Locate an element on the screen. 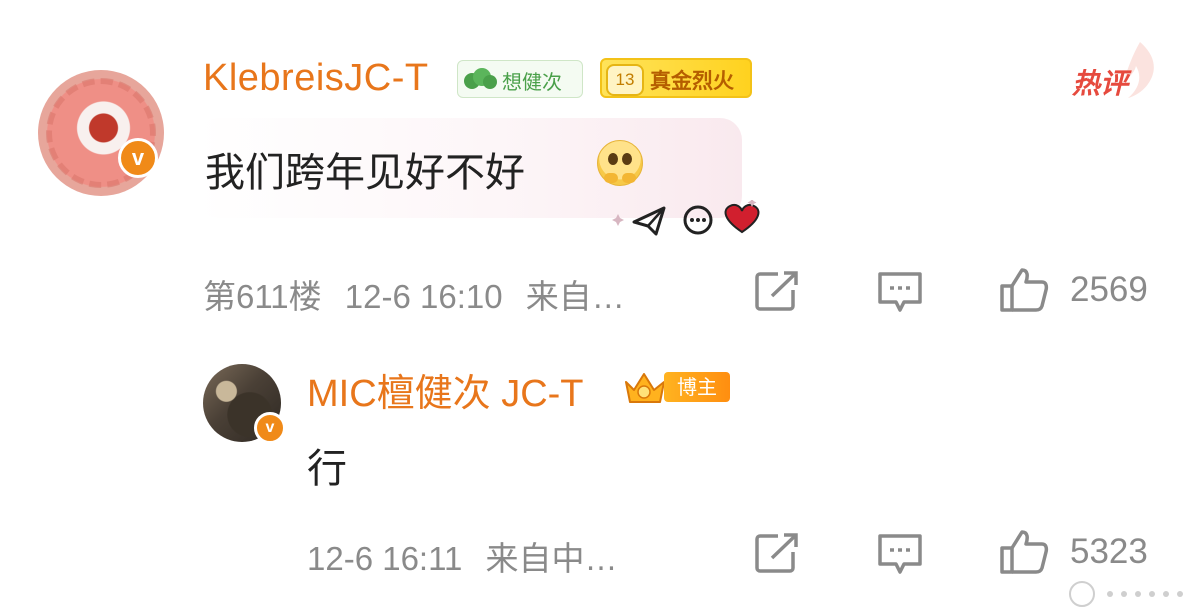  hot-comment-tag: 热评 is located at coordinates (1100, 83).